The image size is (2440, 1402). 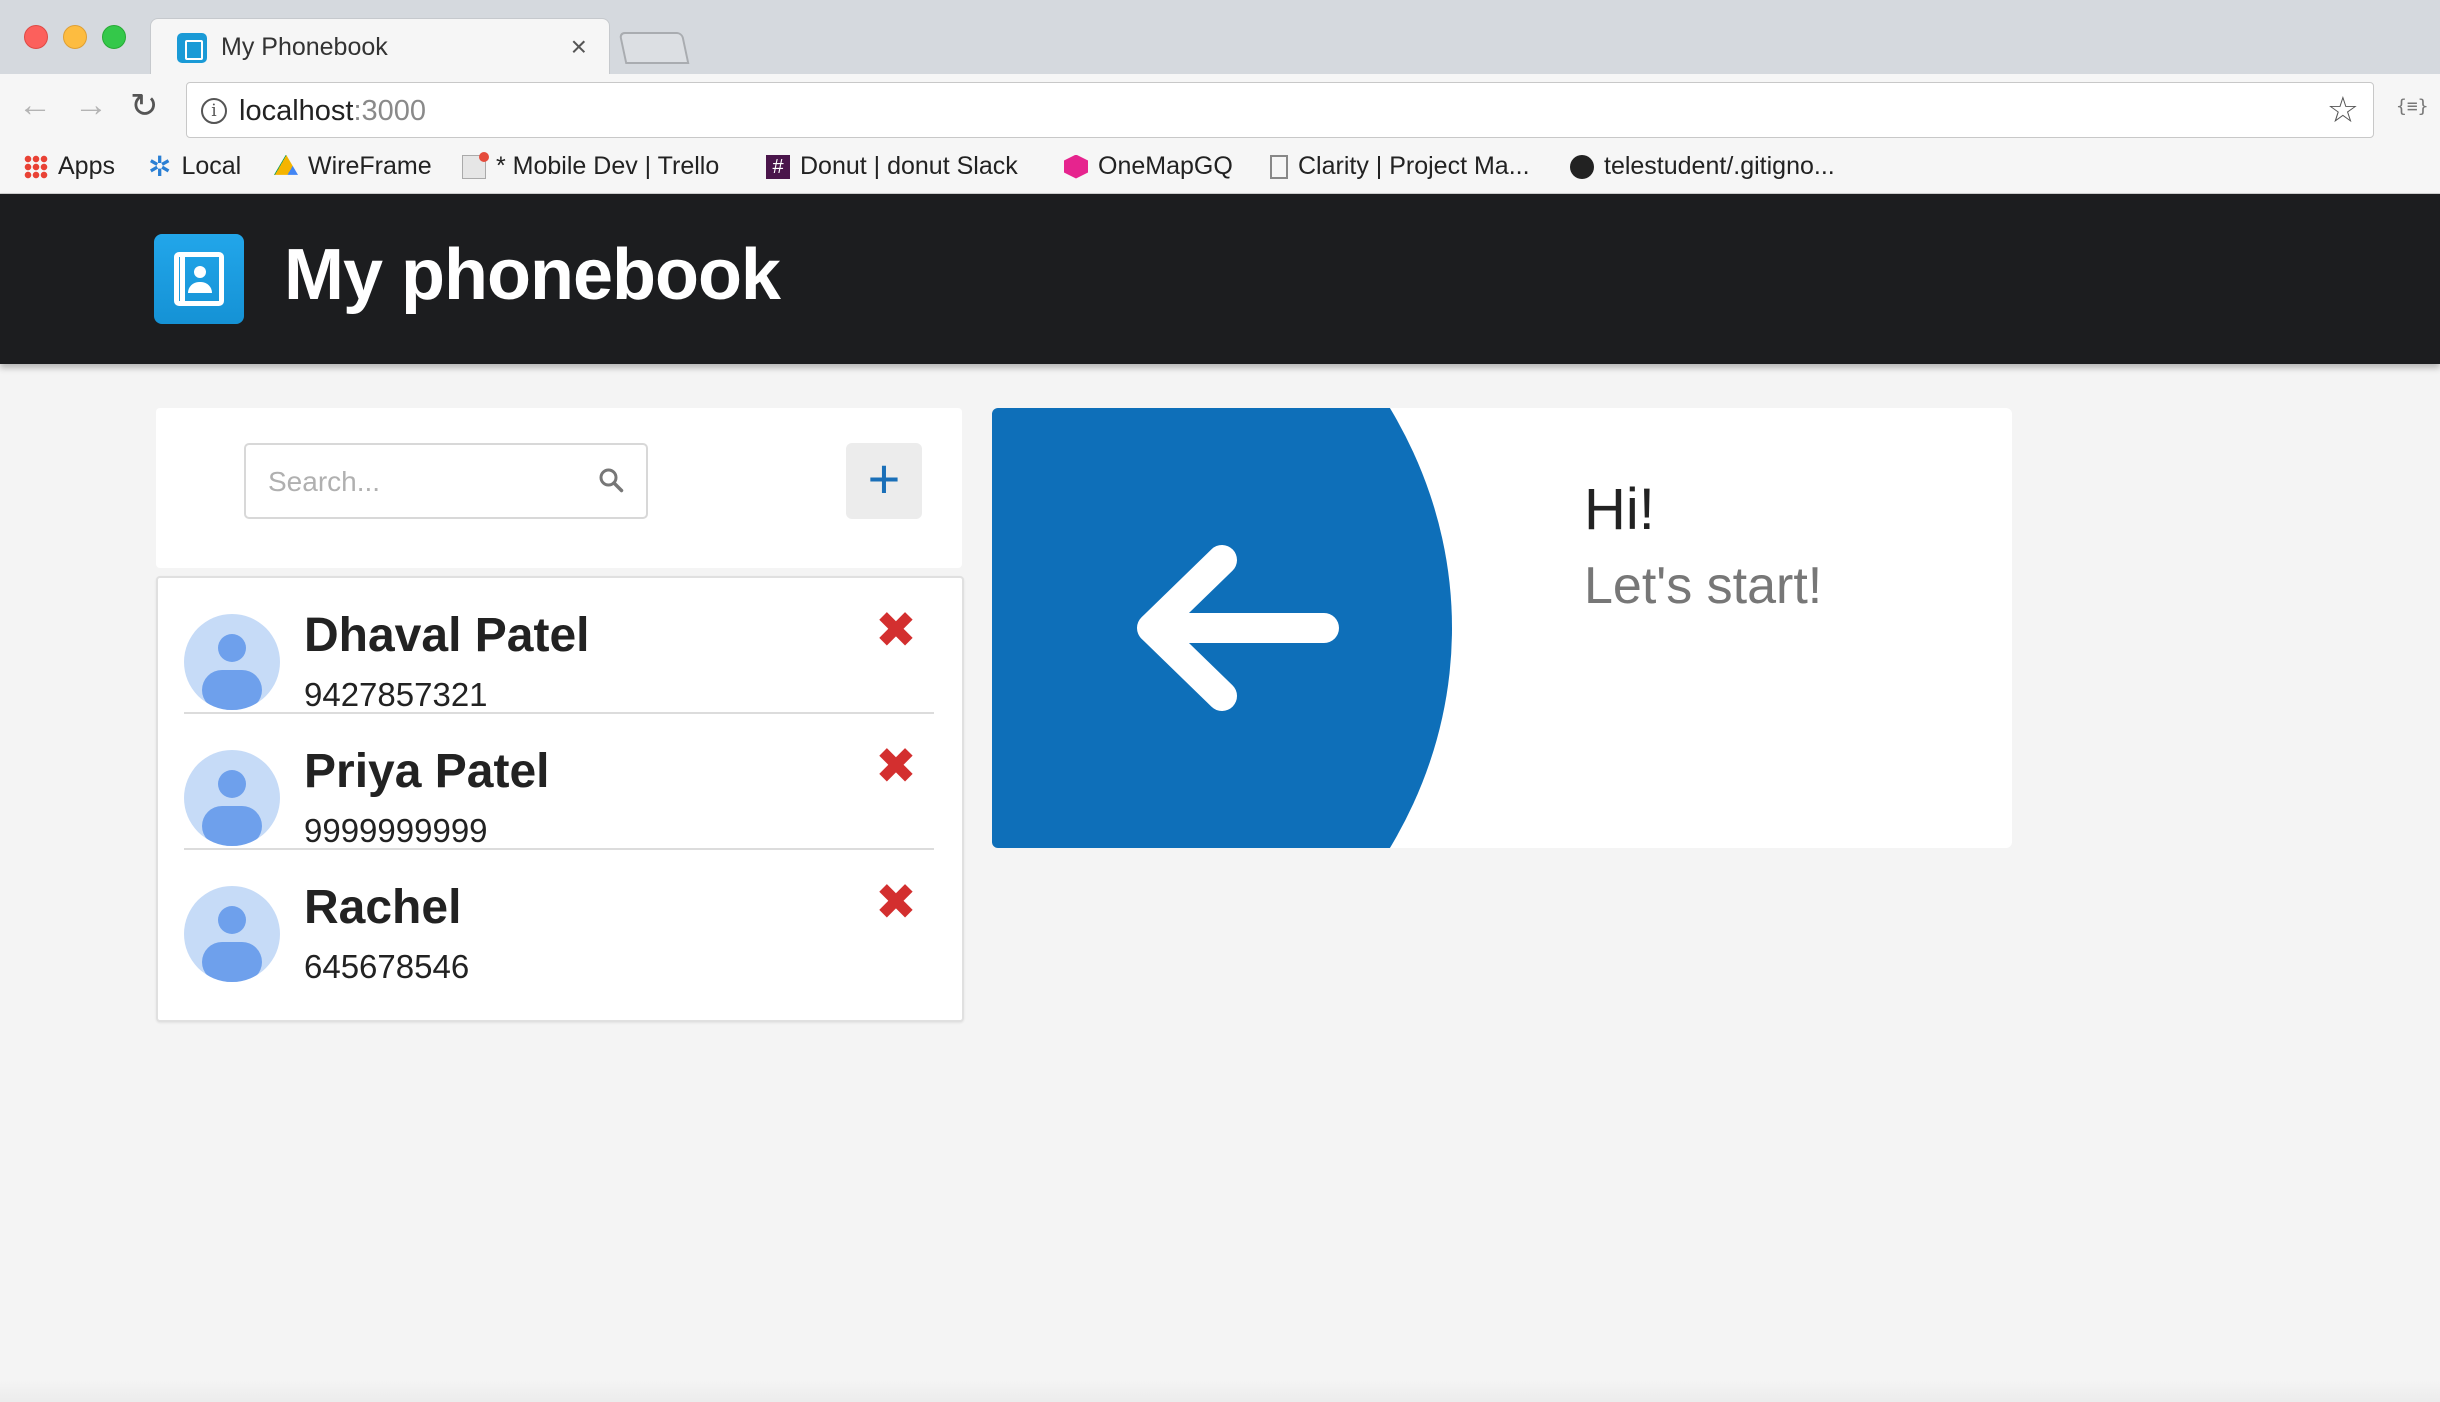 What do you see at coordinates (579, 47) in the screenshot?
I see `close-icon: ×` at bounding box center [579, 47].